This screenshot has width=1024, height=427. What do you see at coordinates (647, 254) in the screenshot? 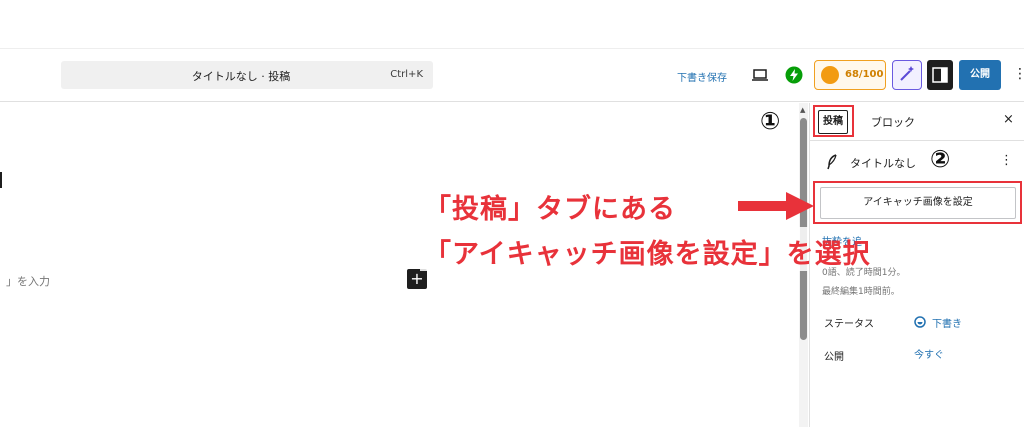
I see `annotation-line-2: 「アイキャッチ画像を設定」を選択` at bounding box center [647, 254].